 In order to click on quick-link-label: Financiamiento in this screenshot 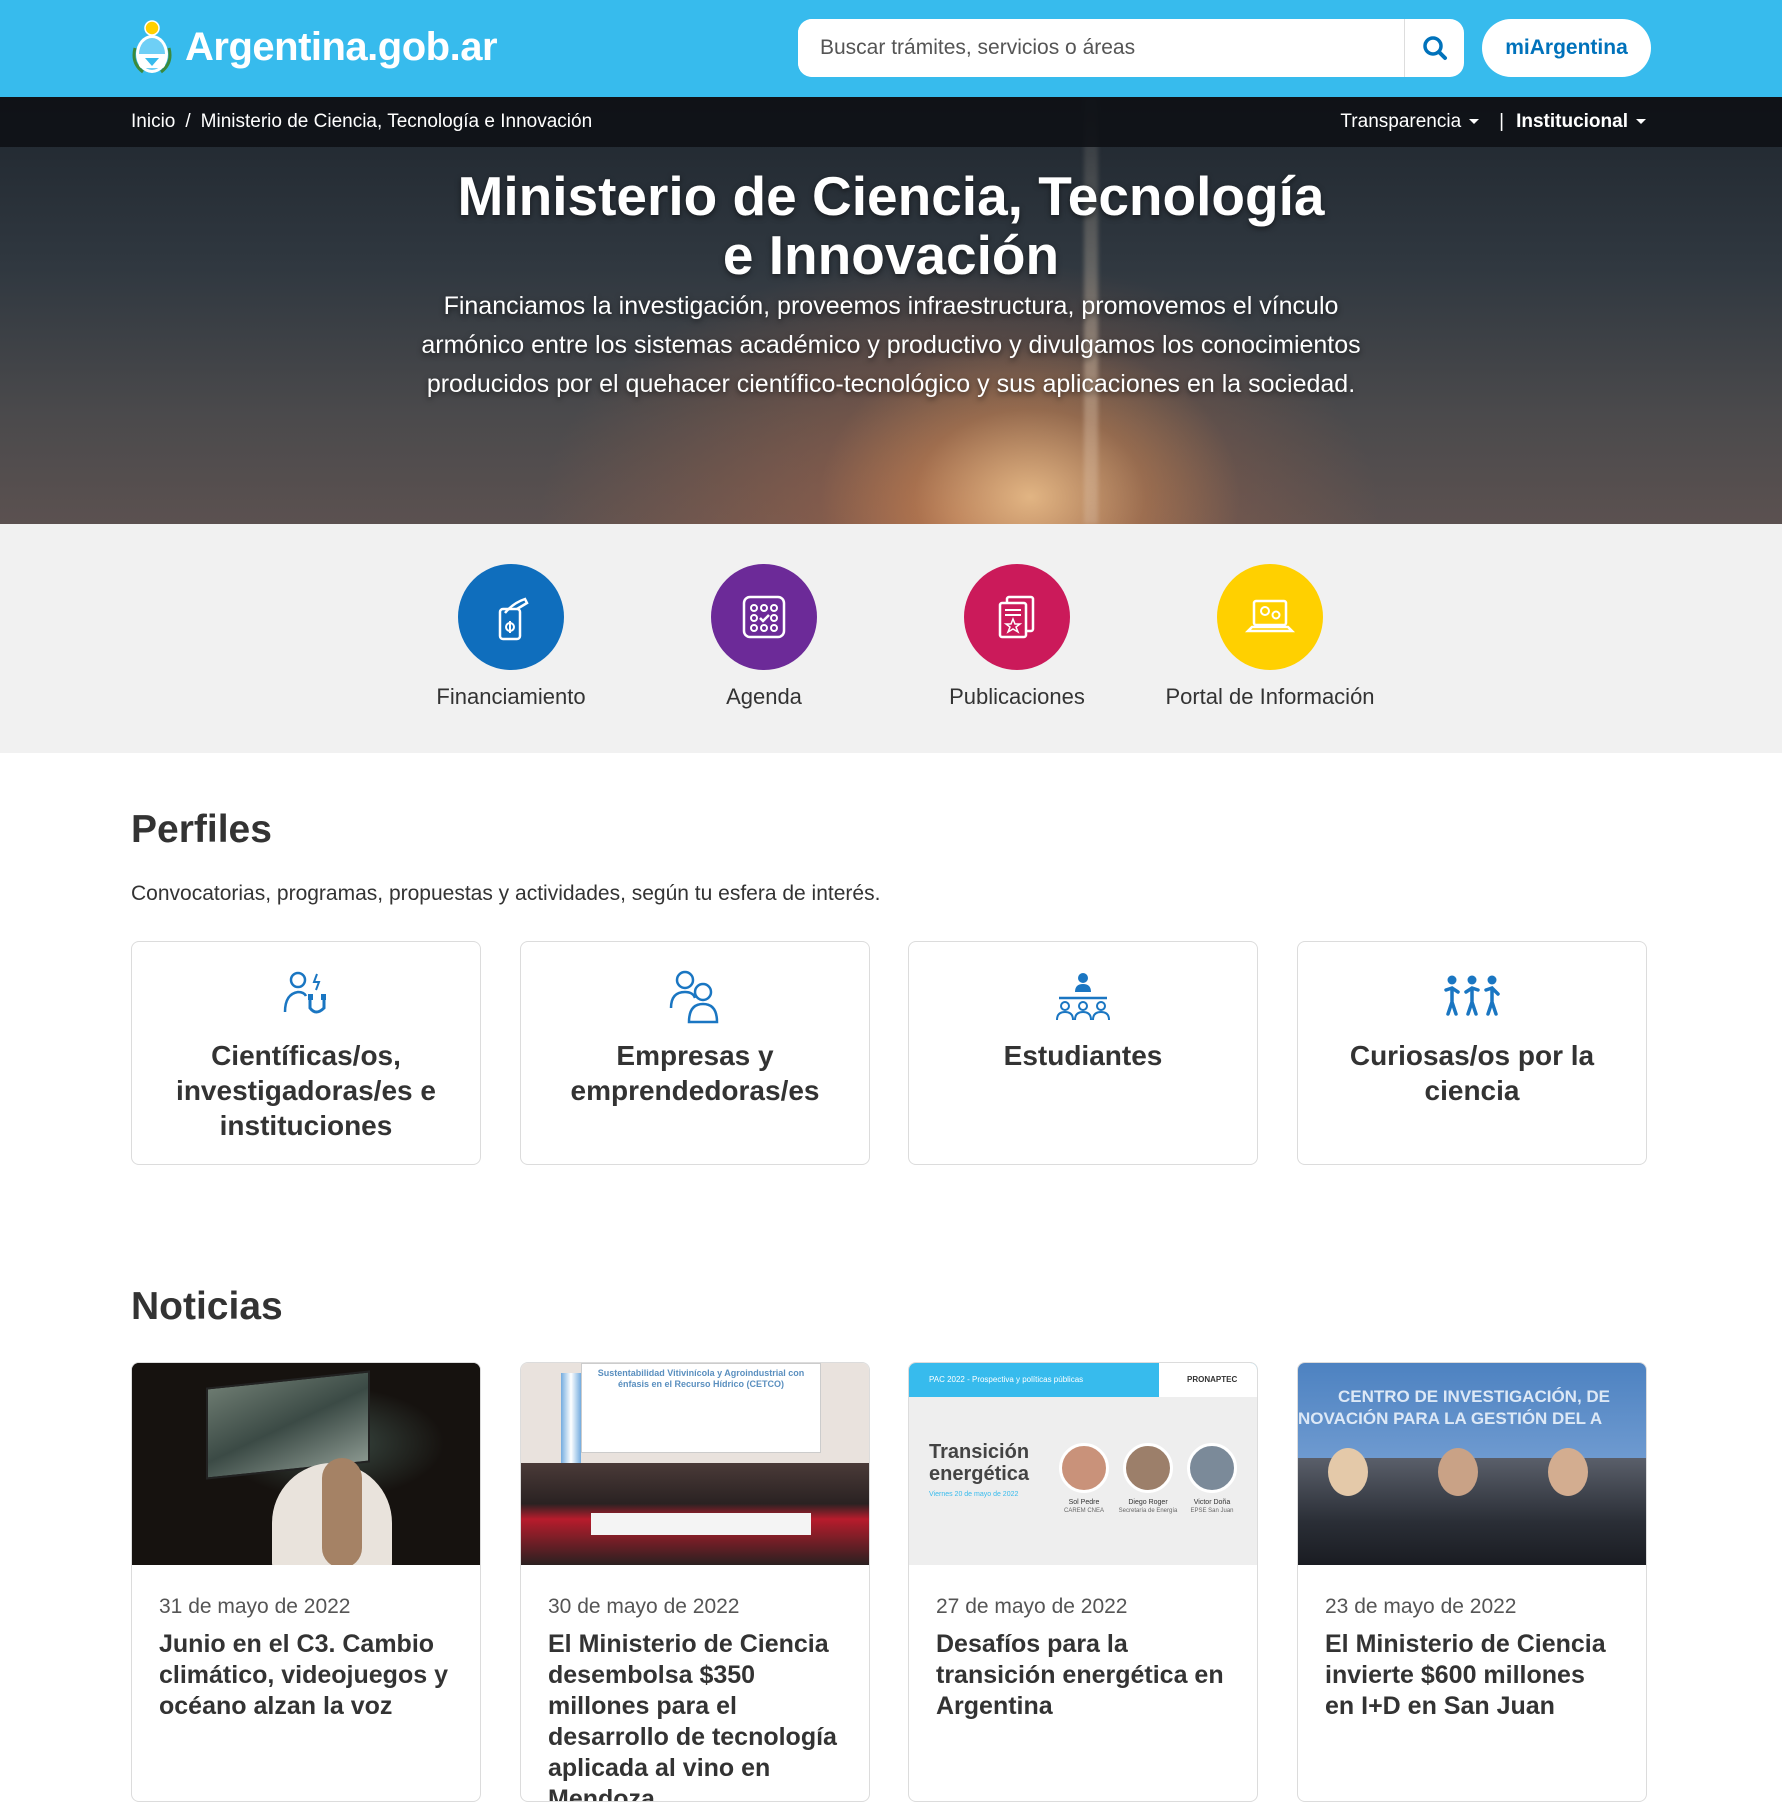, I will do `click(511, 696)`.